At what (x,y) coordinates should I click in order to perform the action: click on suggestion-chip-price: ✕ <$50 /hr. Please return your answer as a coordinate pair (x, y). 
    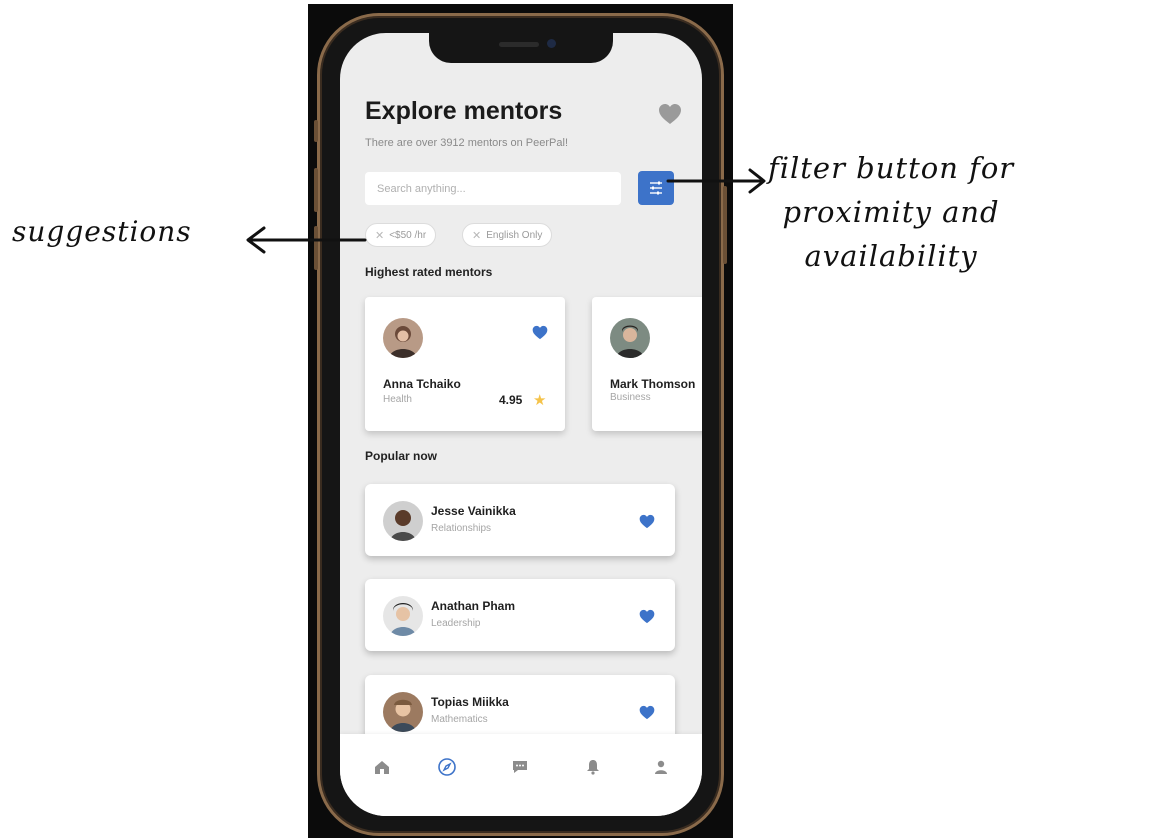
    Looking at the image, I should click on (401, 235).